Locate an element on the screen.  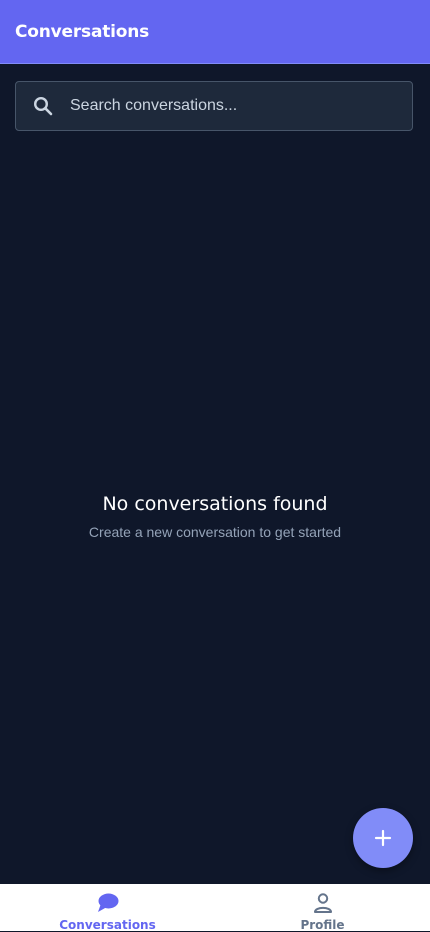
nav-item-conversations: Conversations is located at coordinates (107, 908).